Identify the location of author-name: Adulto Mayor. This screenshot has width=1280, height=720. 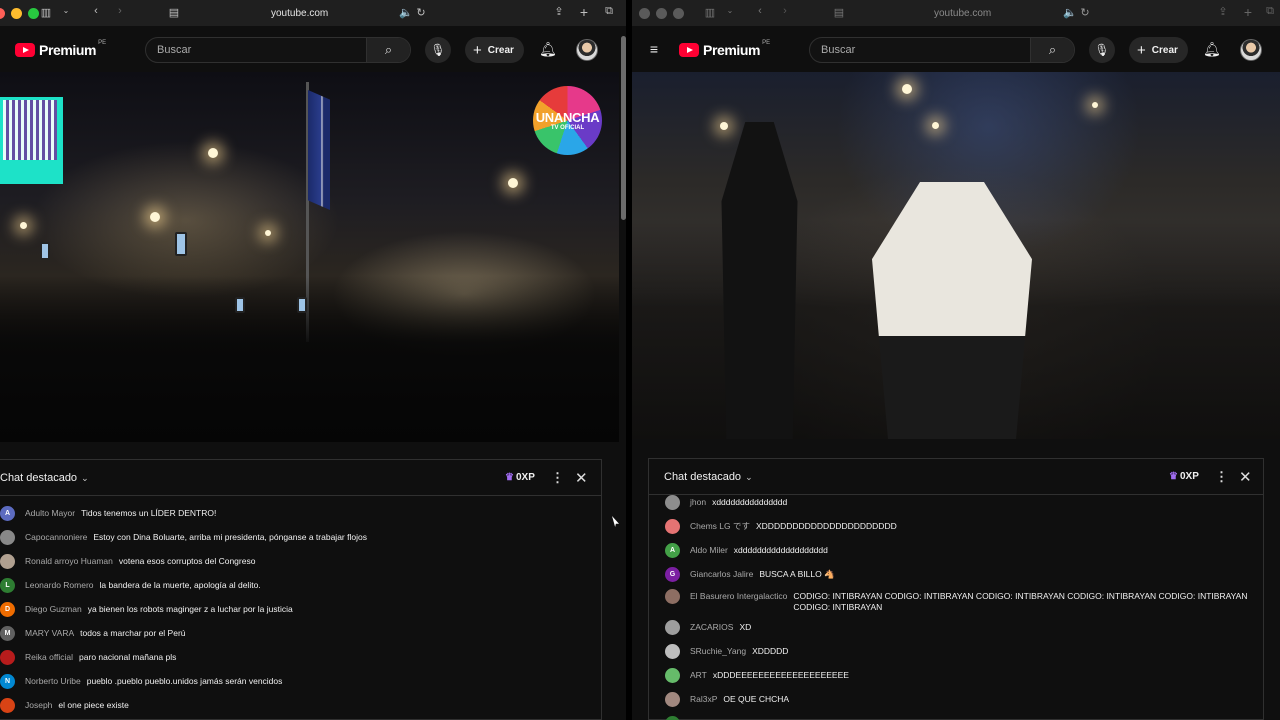
(50, 513).